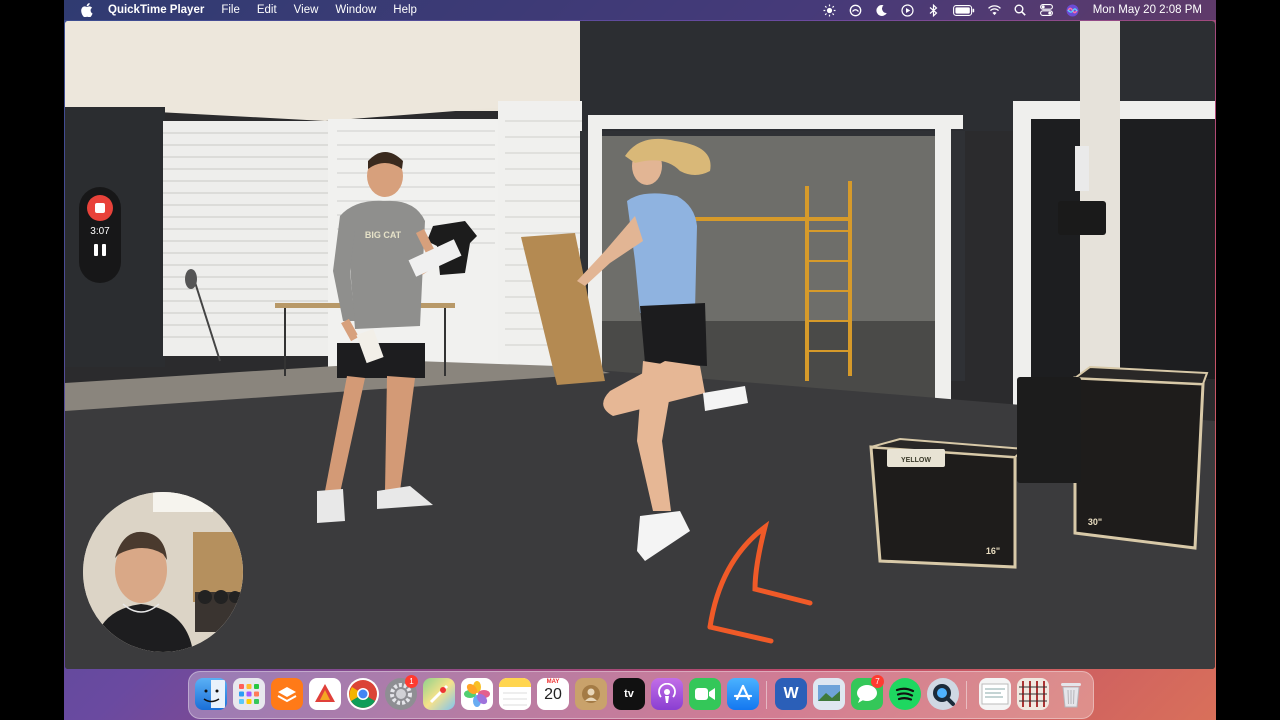 The image size is (1280, 720). Describe the element at coordinates (1095, 522) in the screenshot. I see `box-label-30: 30"` at that location.